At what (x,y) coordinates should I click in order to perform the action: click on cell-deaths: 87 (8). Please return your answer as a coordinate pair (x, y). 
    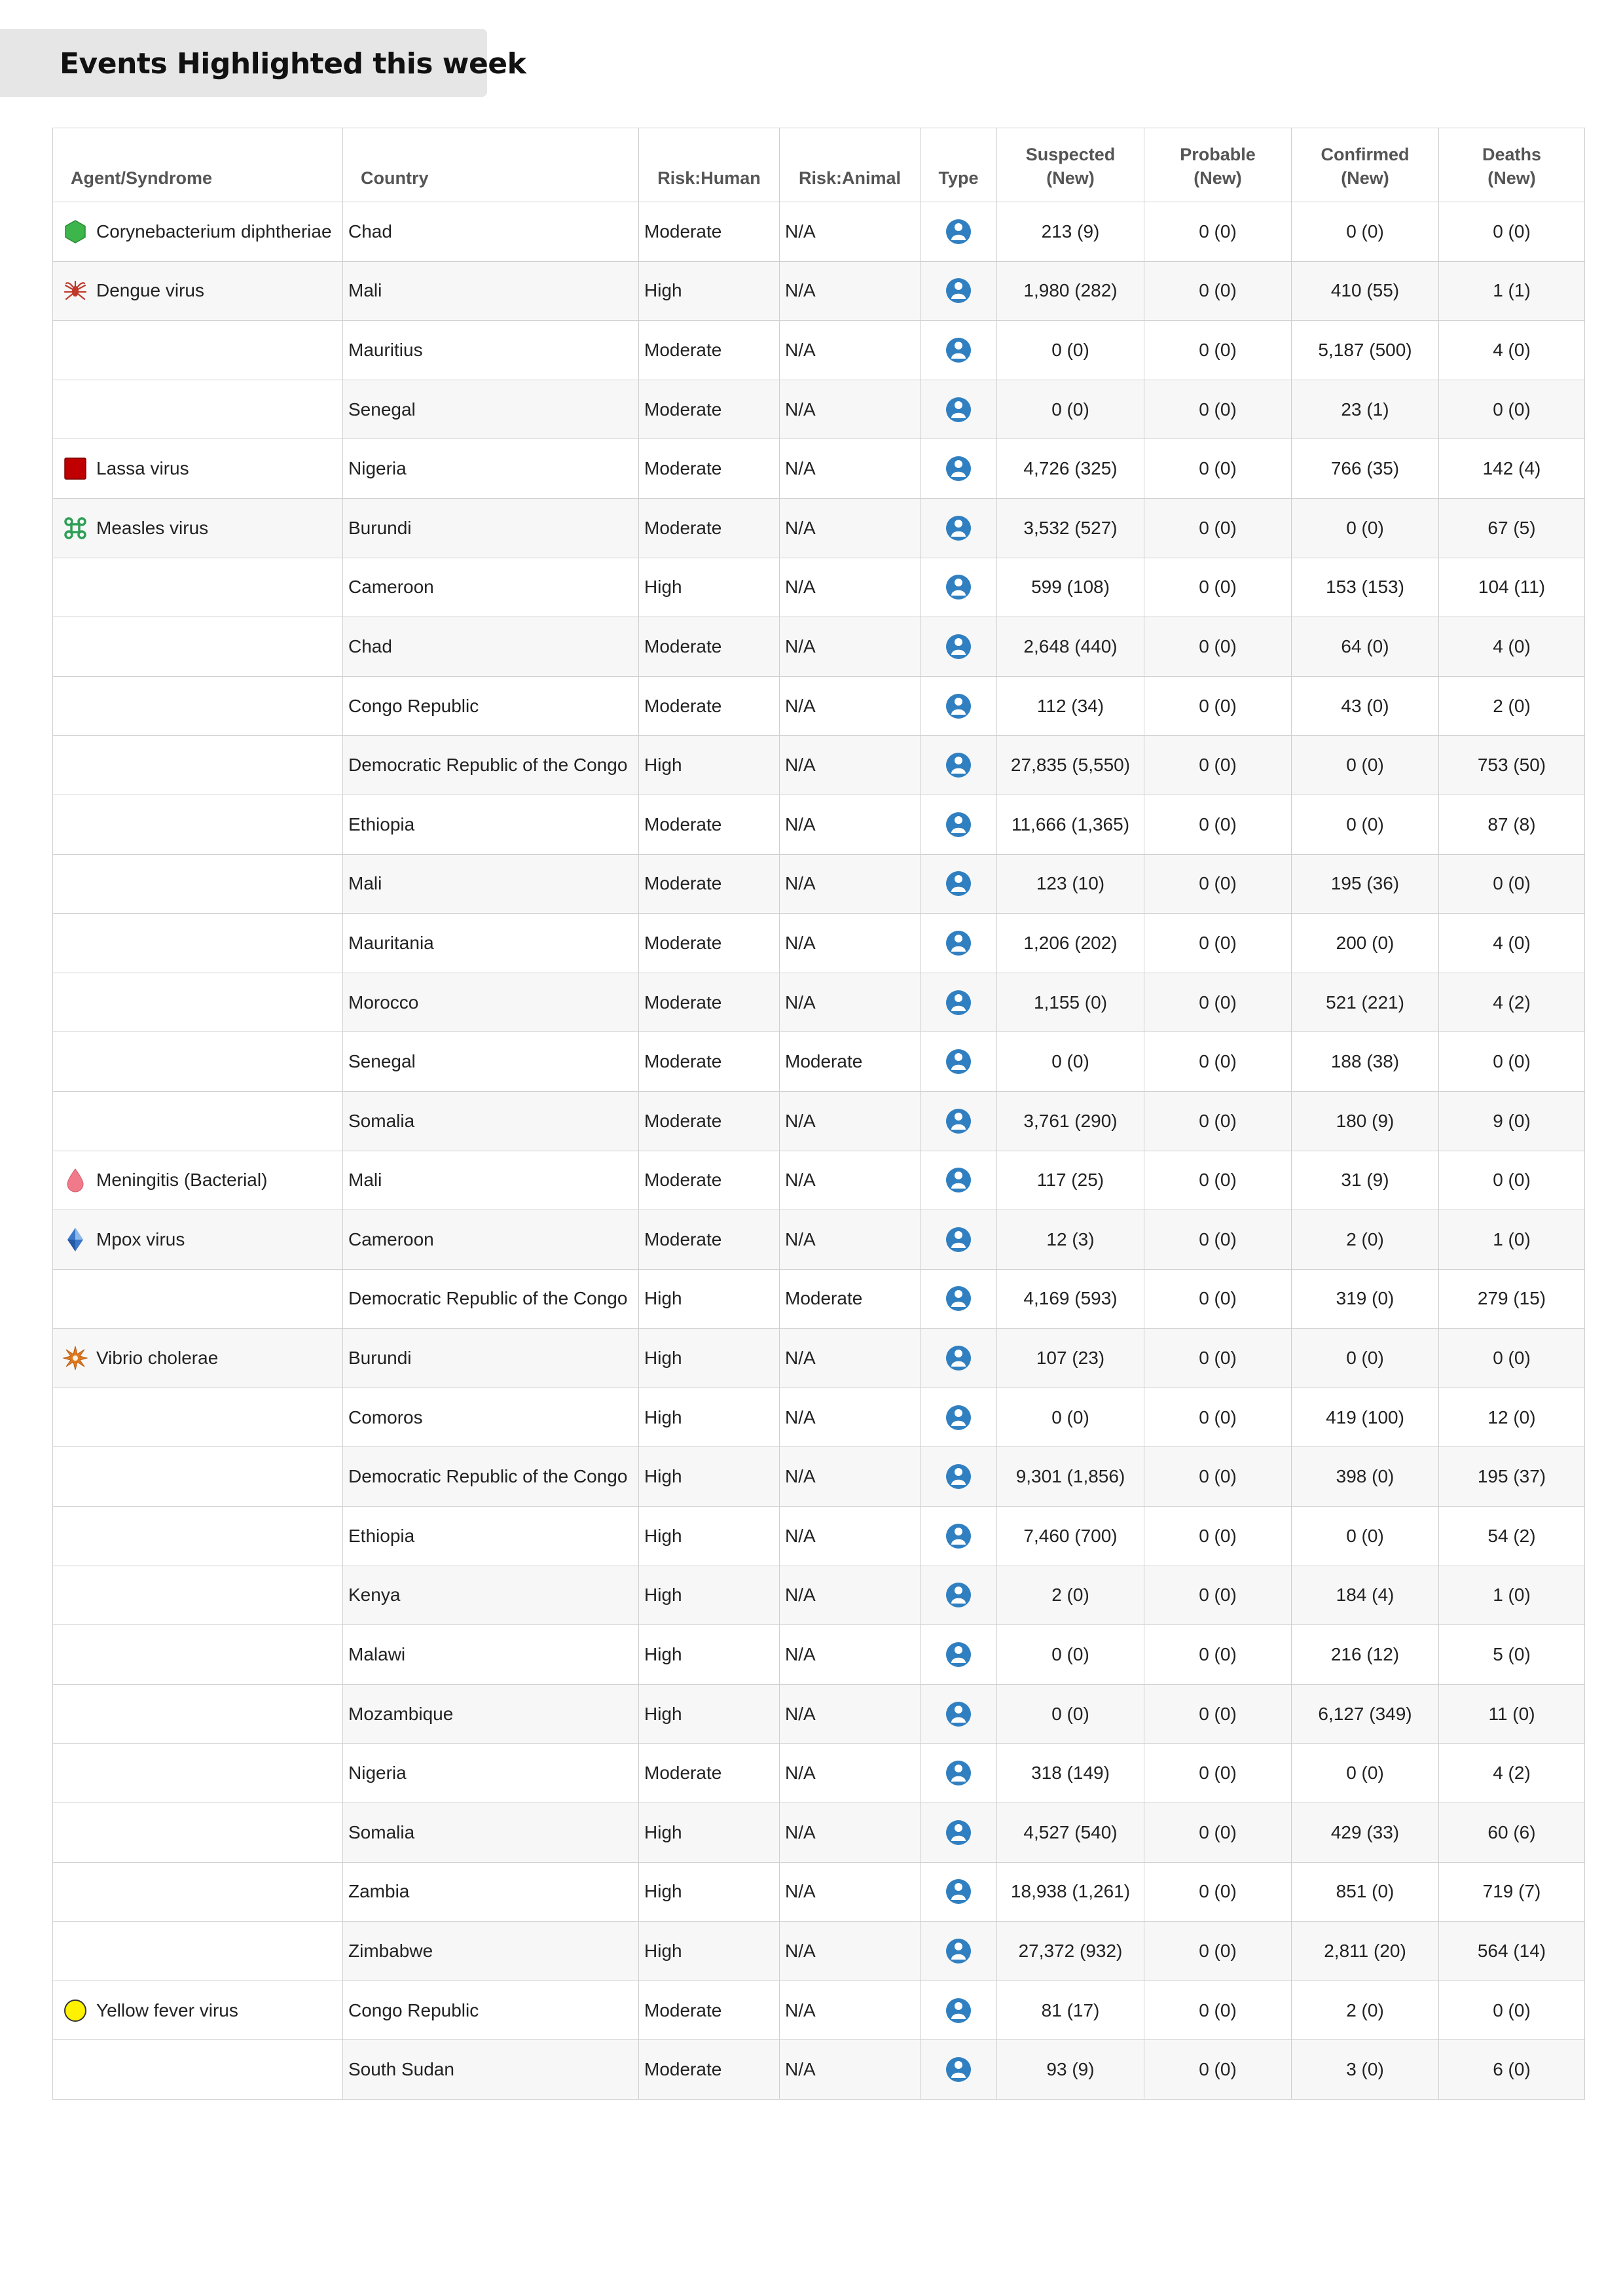
    Looking at the image, I should click on (1511, 824).